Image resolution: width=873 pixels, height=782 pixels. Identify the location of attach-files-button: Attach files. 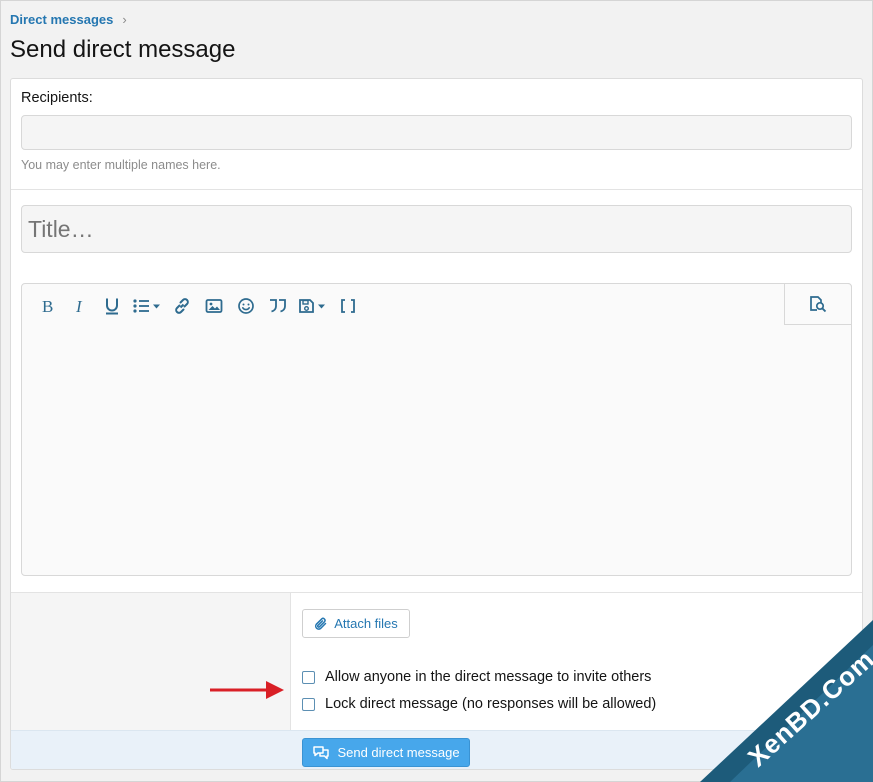
(356, 623).